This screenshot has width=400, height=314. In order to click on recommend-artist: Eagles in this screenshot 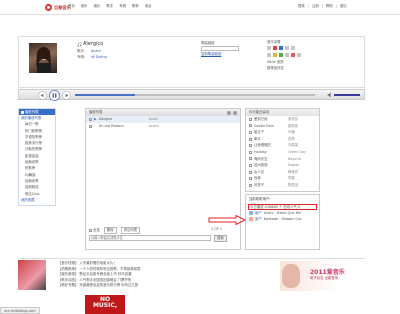, I will do `click(294, 165)`.